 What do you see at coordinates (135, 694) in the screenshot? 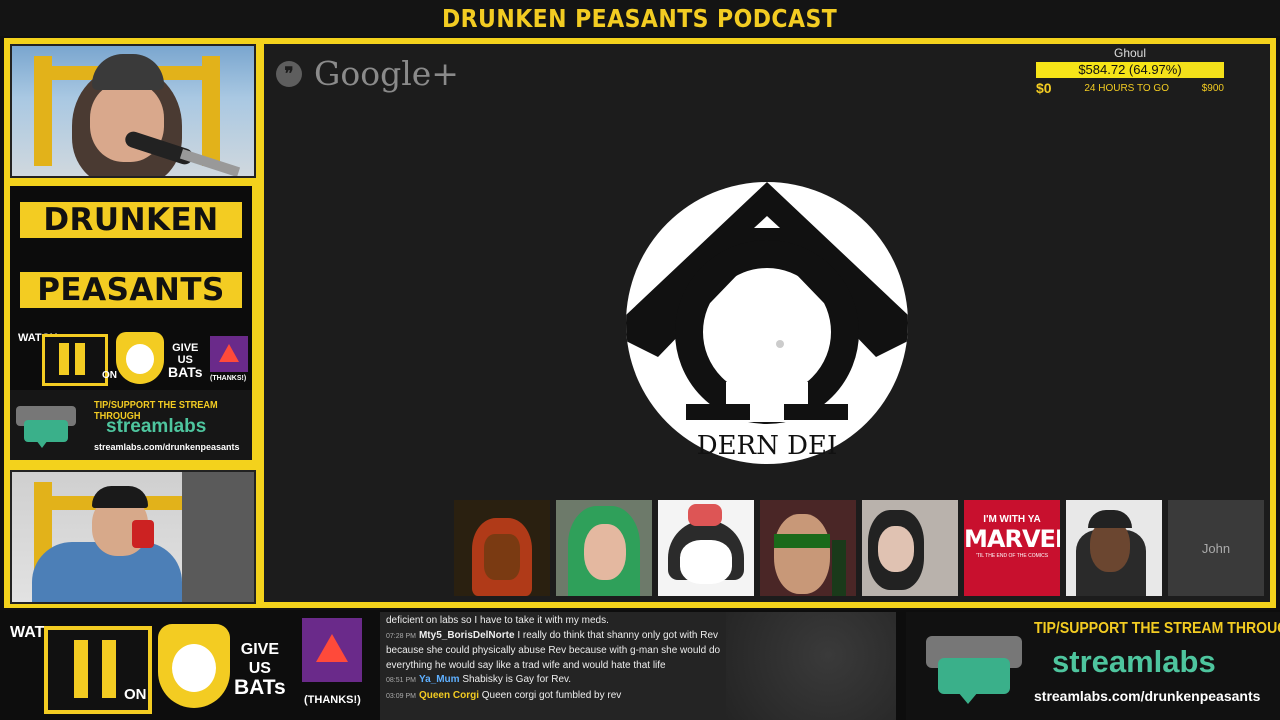
I see `bottom-on-label: ON` at bounding box center [135, 694].